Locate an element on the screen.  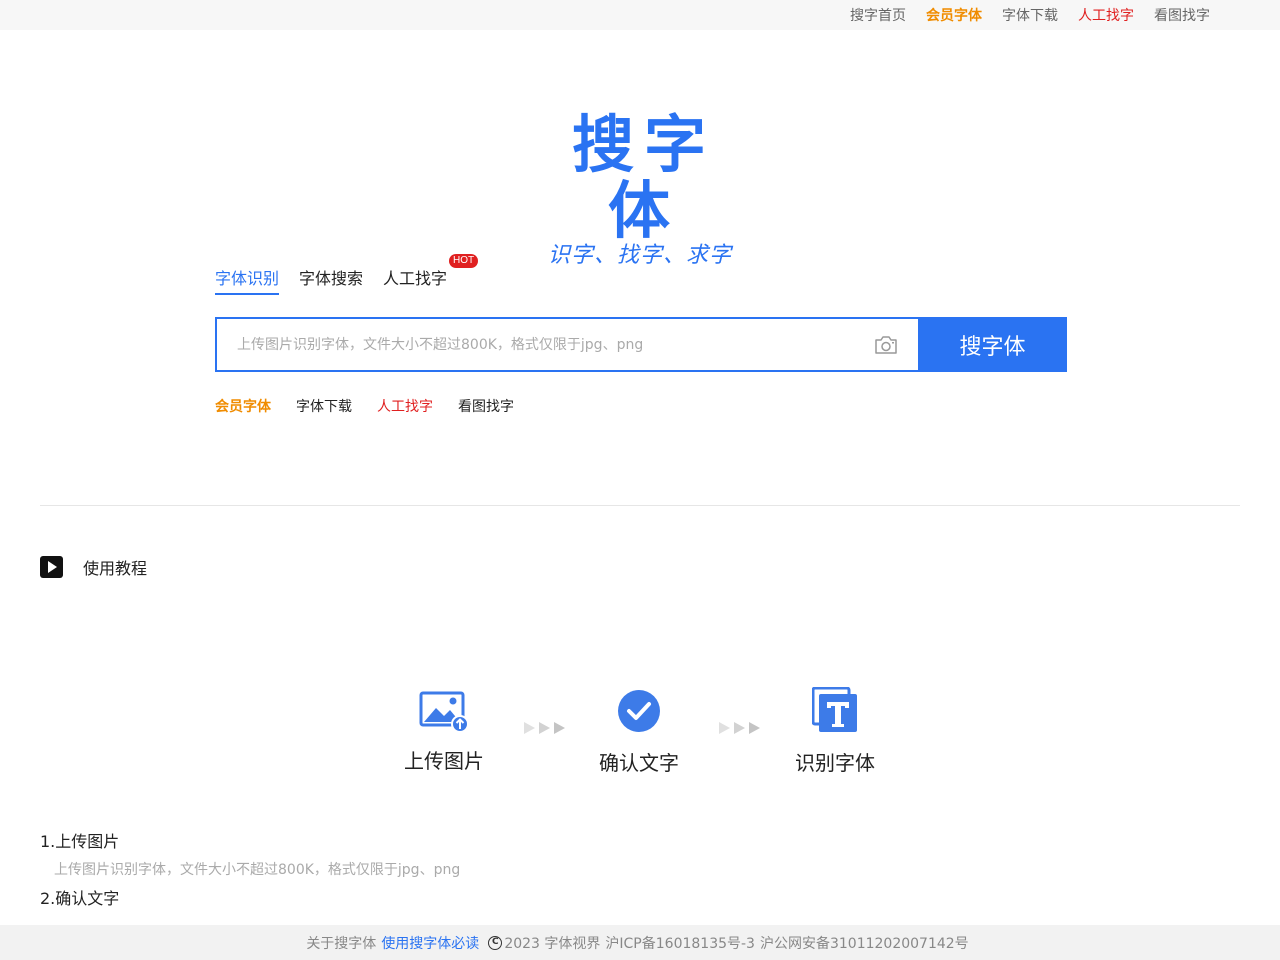
check-circle-icon is located at coordinates (639, 713).